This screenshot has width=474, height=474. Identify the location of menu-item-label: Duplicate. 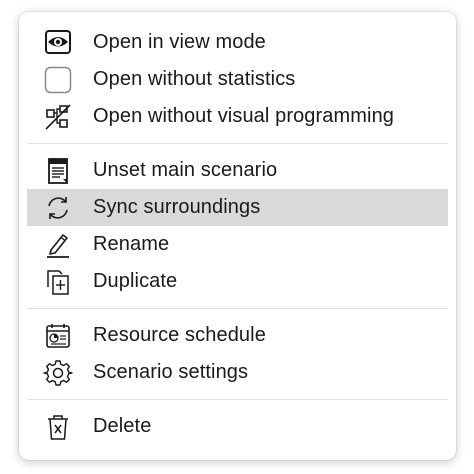
(135, 281).